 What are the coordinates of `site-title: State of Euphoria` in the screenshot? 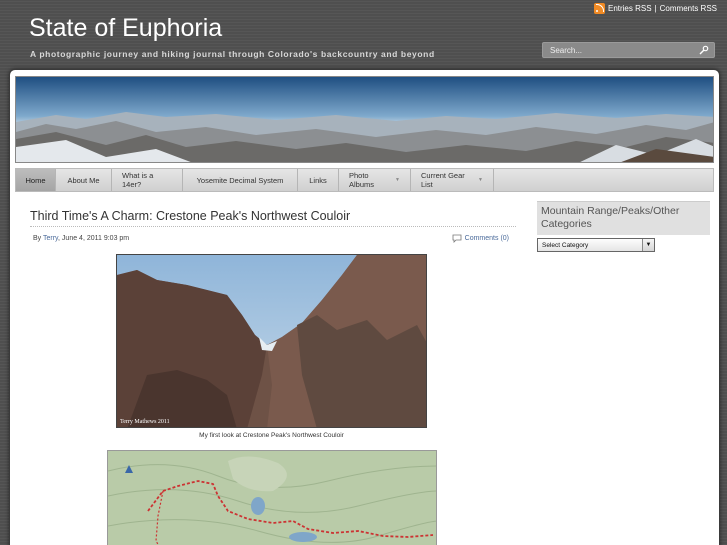 It's located at (125, 28).